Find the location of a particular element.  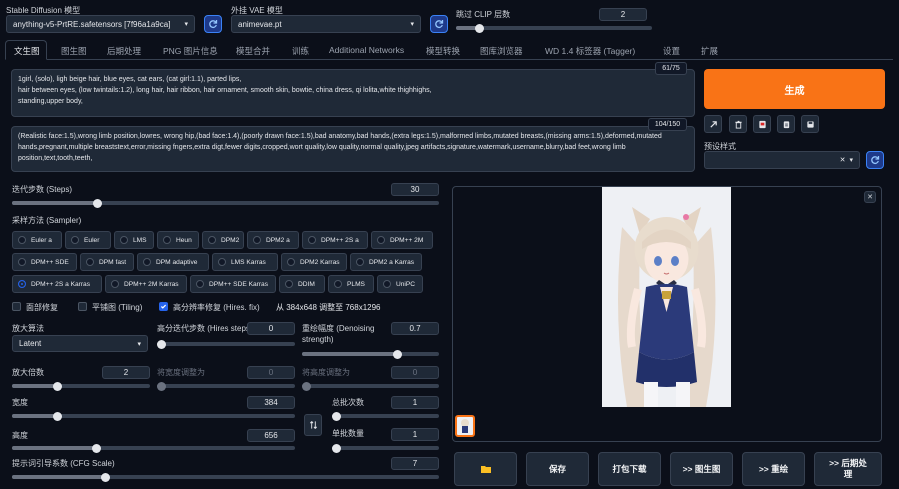

sampler-option: PLMS is located at coordinates (351, 284).